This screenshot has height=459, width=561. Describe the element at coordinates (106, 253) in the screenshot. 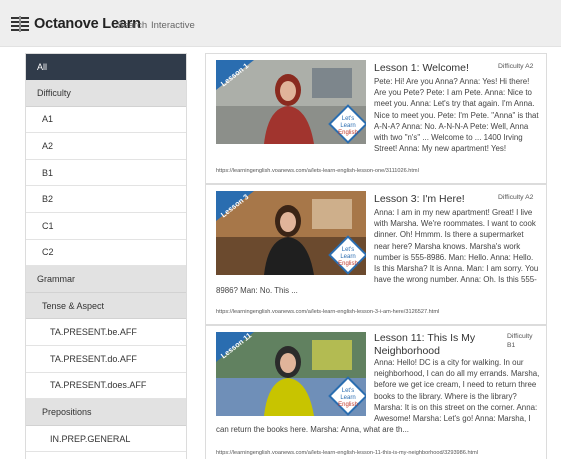

I see `sidebar-item-c2: C2` at that location.